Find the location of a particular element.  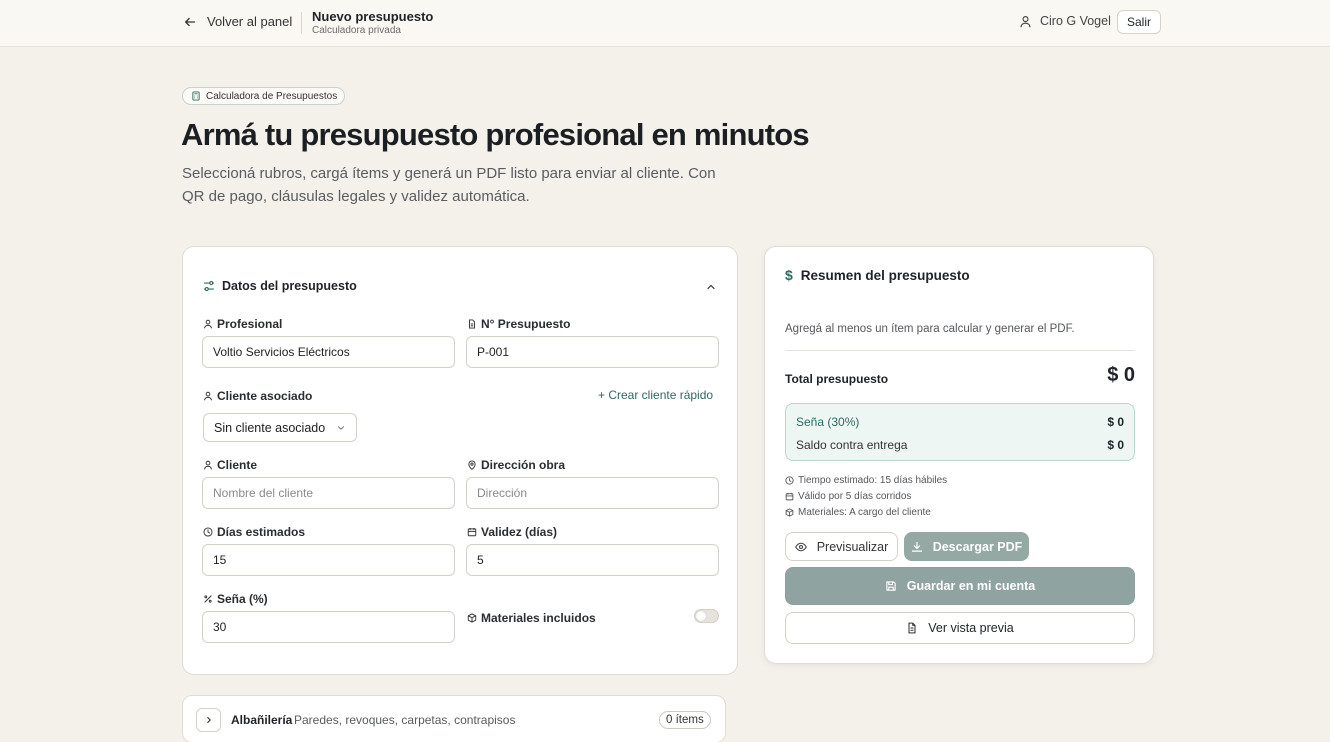

chevron-down-icon is located at coordinates (341, 427).